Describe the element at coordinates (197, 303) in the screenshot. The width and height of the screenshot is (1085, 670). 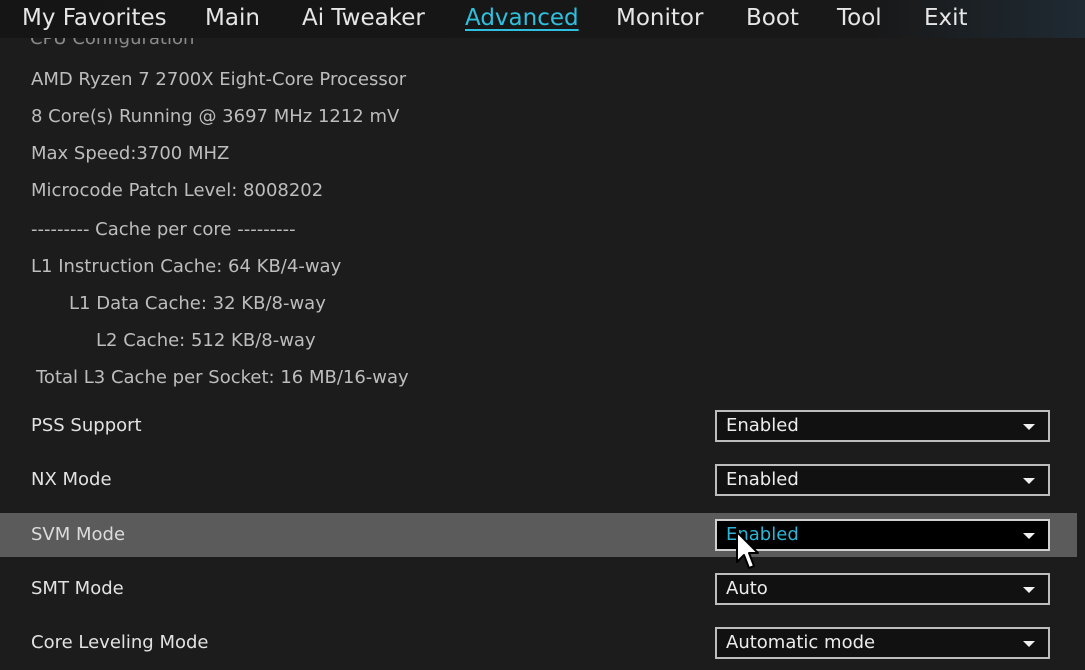
I see `l1-data-cache: L1 Data Cache: 32 KB/8-way` at that location.